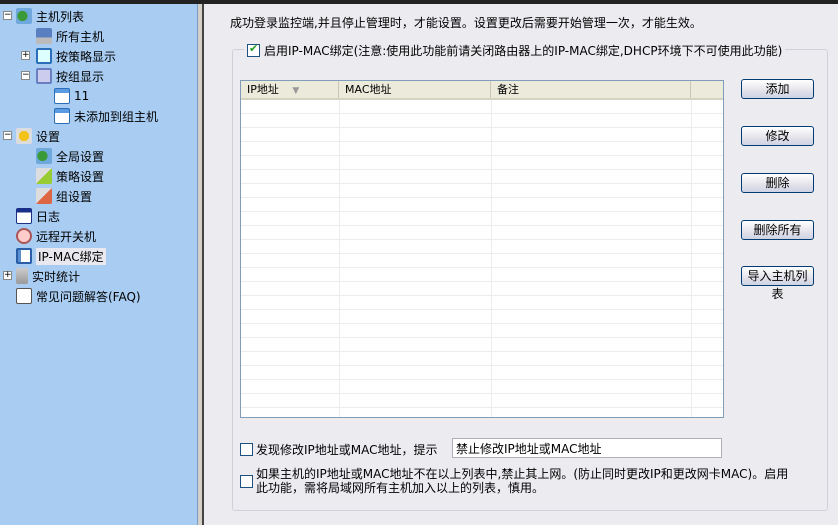 The height and width of the screenshot is (525, 838). I want to click on tree-item-by-policy: 按策略显示, so click(76, 56).